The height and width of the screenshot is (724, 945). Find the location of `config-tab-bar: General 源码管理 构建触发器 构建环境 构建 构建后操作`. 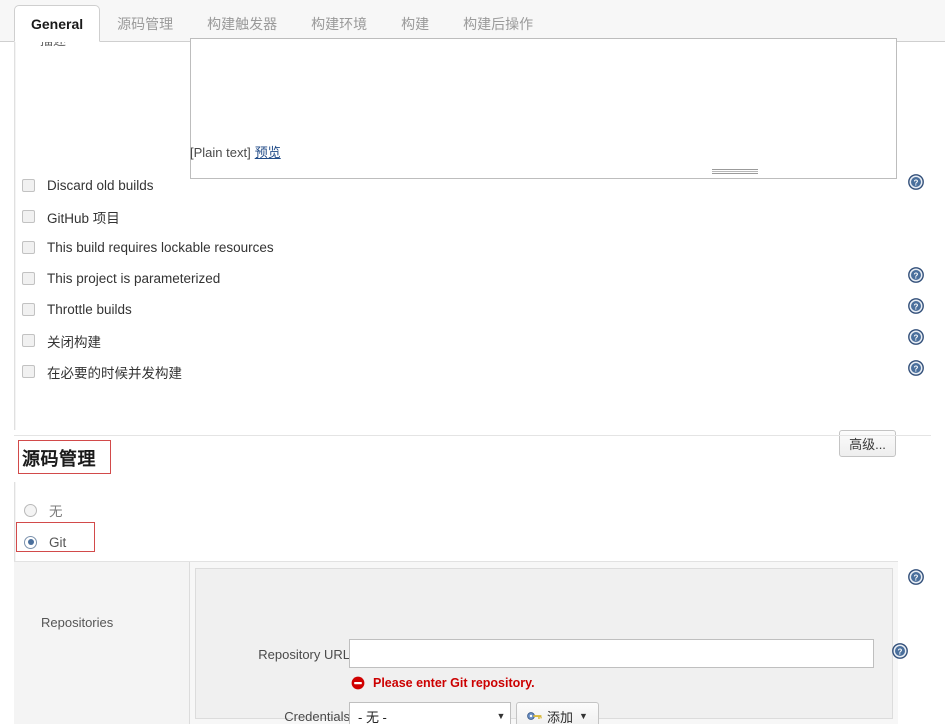

config-tab-bar: General 源码管理 构建触发器 构建环境 构建 构建后操作 is located at coordinates (472, 21).